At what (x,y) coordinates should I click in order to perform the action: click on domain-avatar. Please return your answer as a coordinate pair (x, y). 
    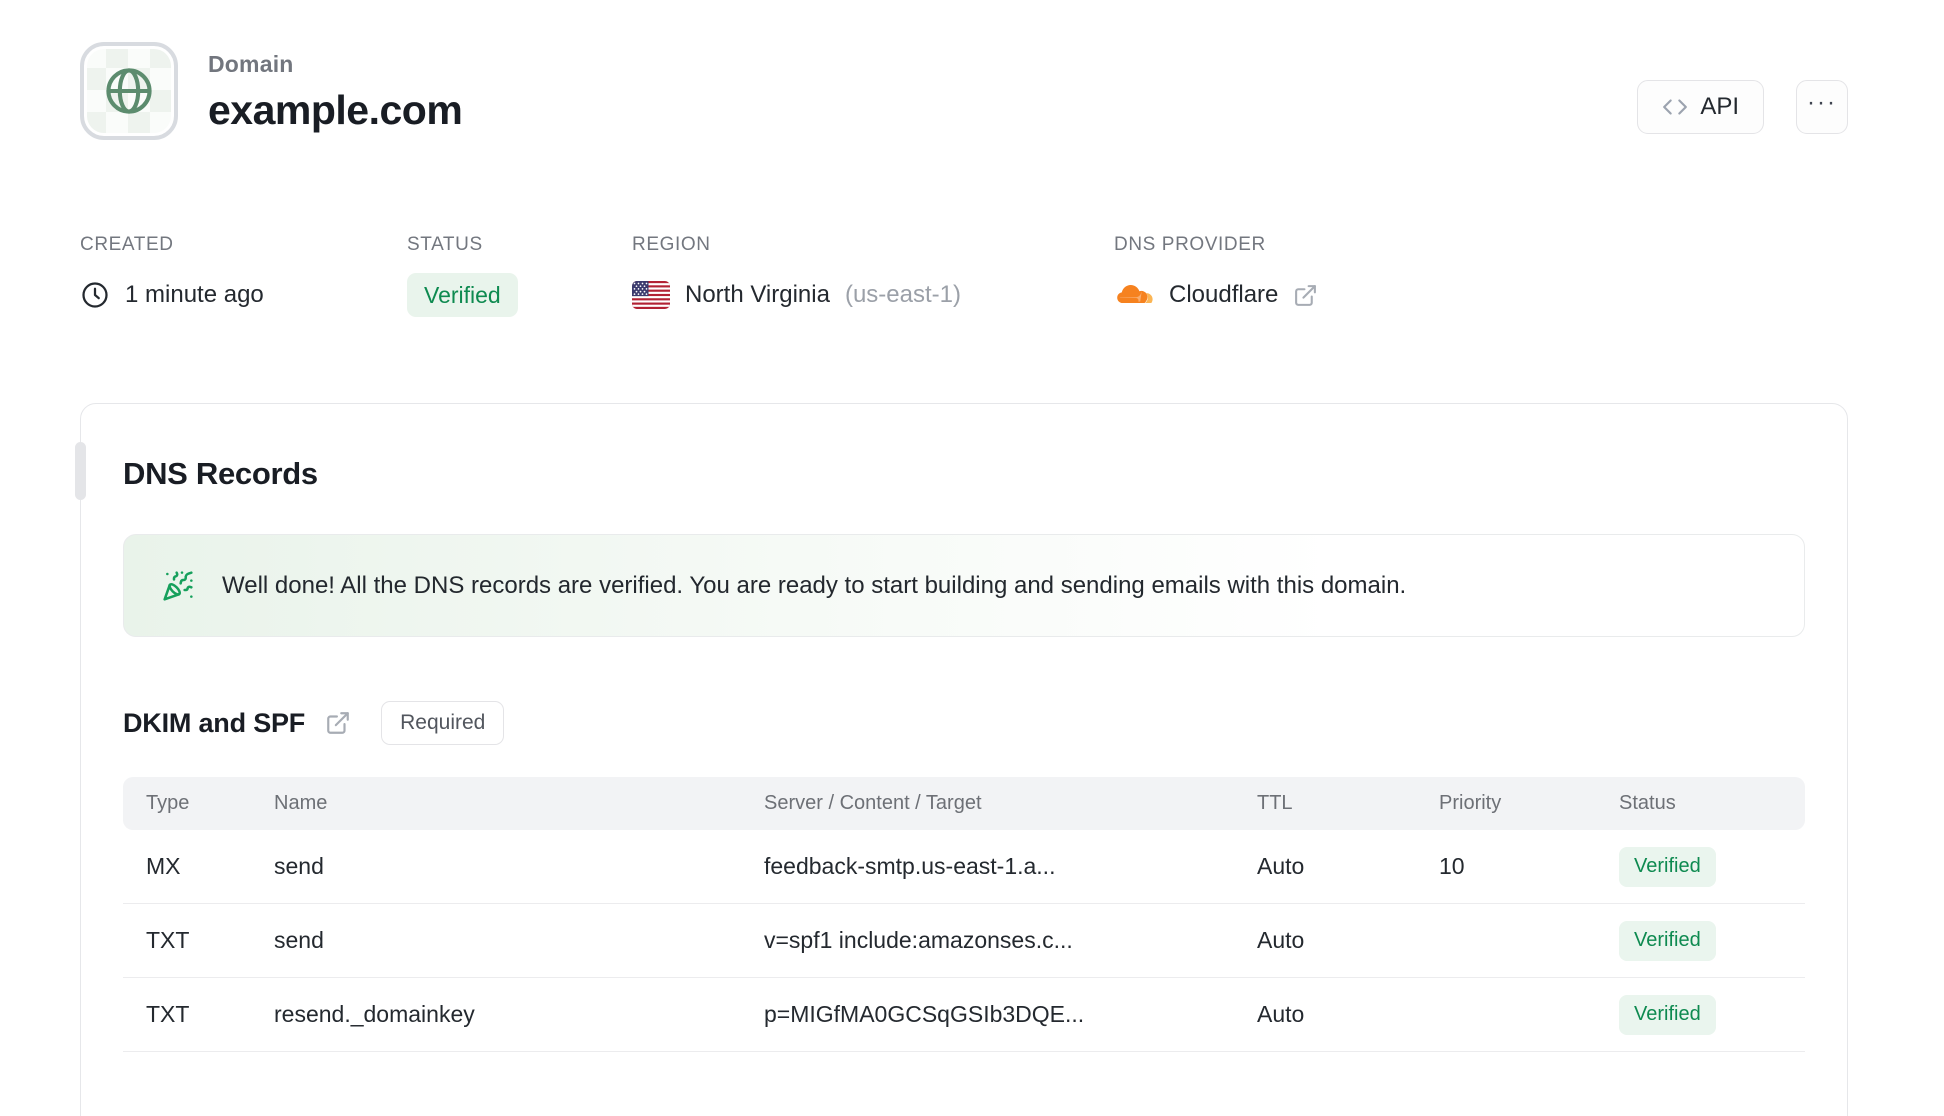
    Looking at the image, I should click on (129, 91).